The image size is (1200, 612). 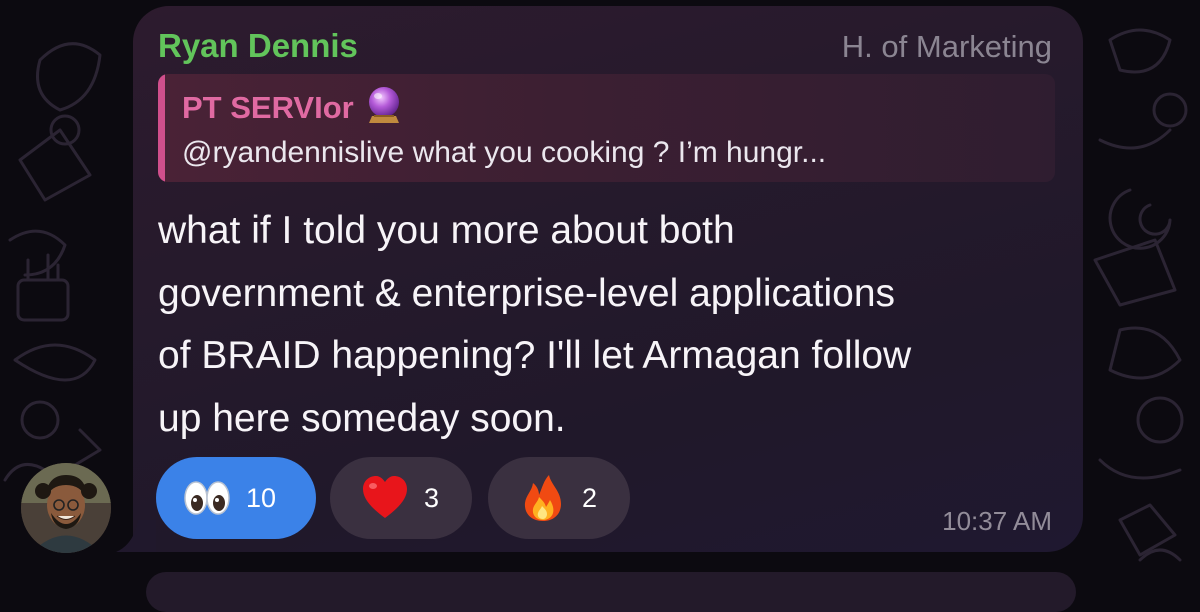 What do you see at coordinates (261, 497) in the screenshot?
I see `reaction-count: 10` at bounding box center [261, 497].